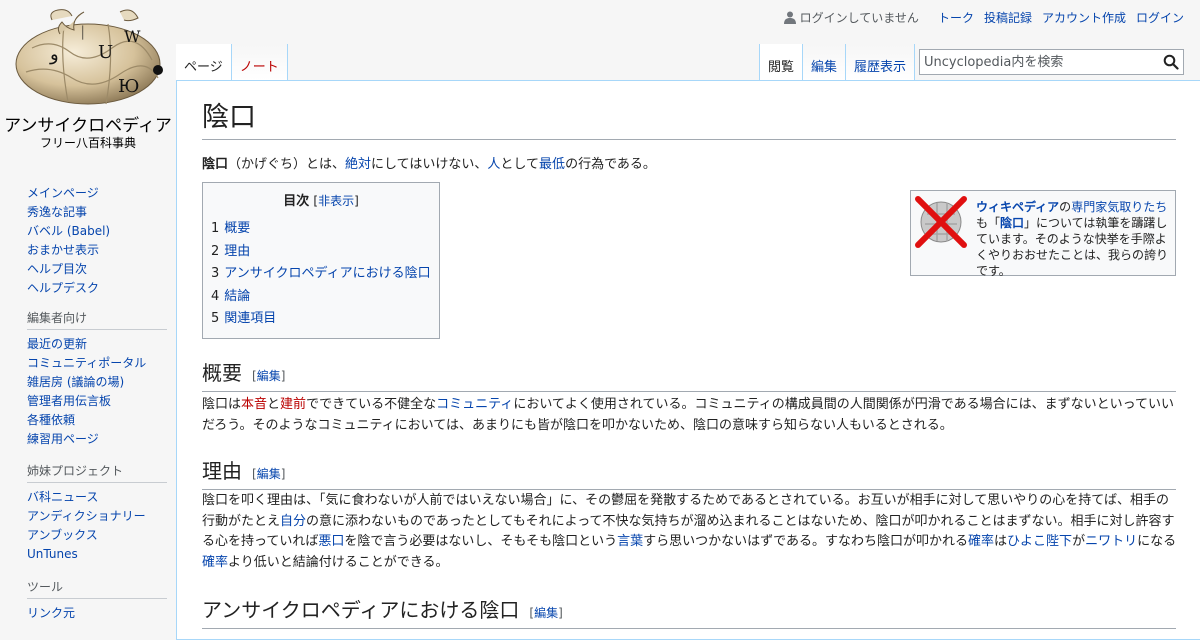 This screenshot has width=1200, height=640. Describe the element at coordinates (57, 269) in the screenshot. I see `sidebar-item-help-contents: ヘルプ目次` at that location.